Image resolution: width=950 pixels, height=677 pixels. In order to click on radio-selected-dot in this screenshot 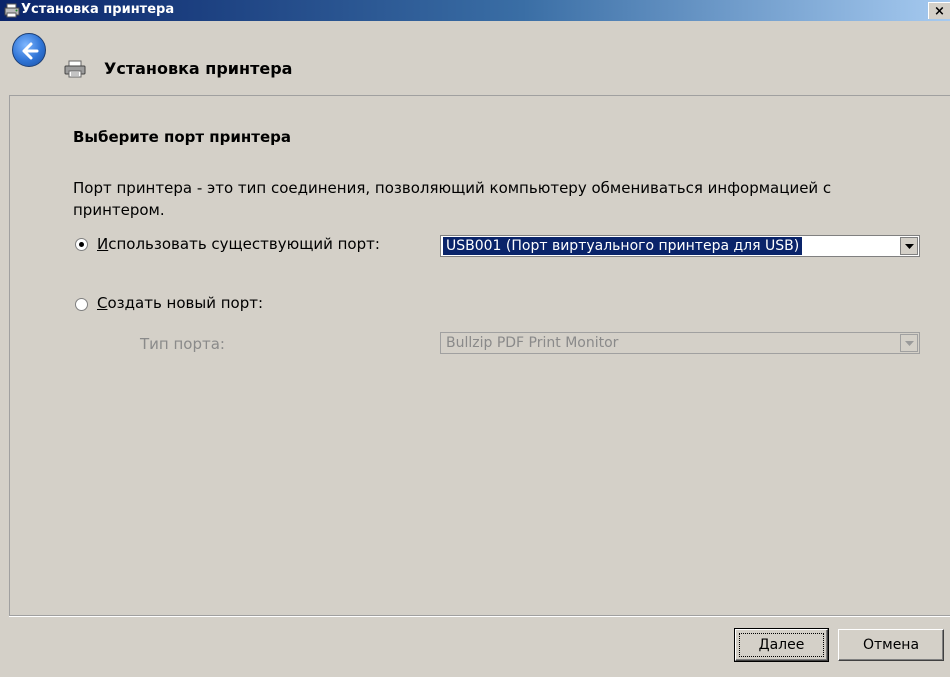, I will do `click(81, 244)`.